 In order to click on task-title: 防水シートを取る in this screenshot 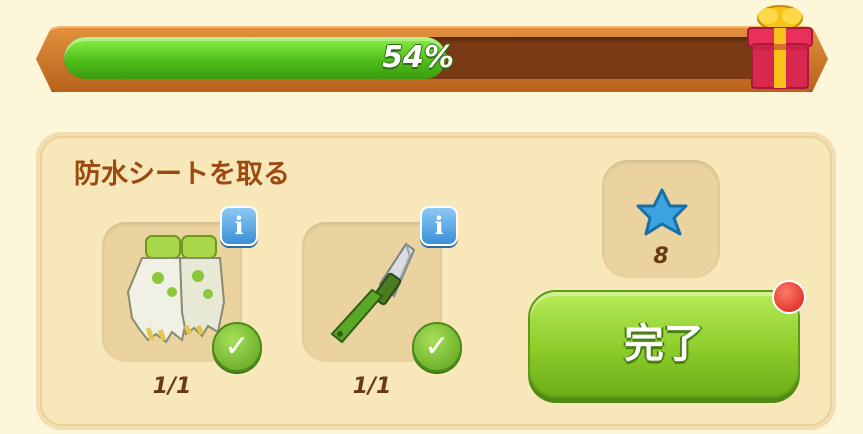, I will do `click(182, 174)`.